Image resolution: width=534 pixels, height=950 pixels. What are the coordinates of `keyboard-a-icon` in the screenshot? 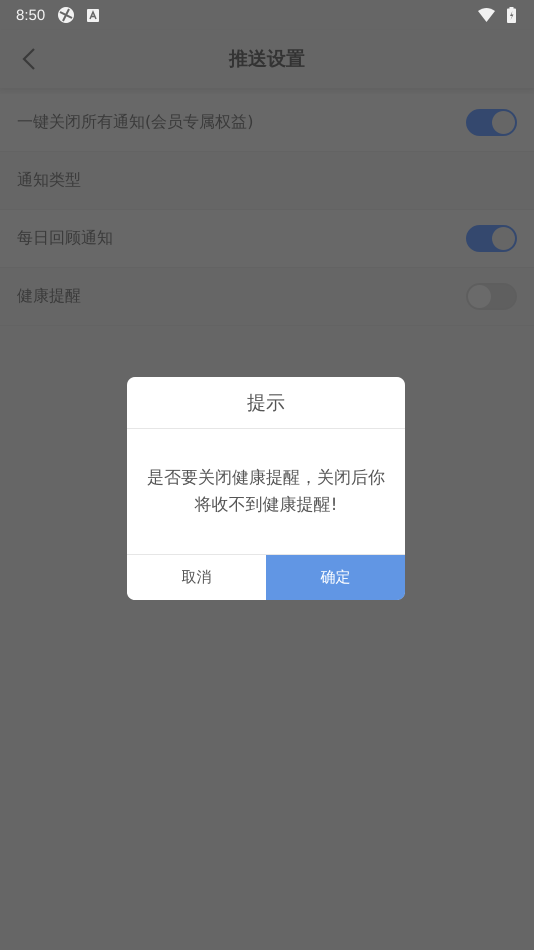 It's located at (93, 15).